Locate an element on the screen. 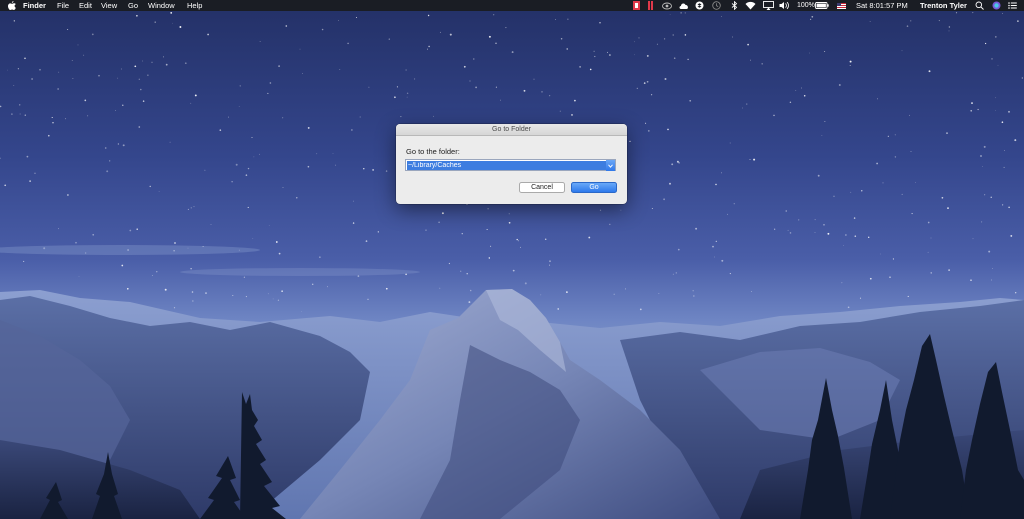 The height and width of the screenshot is (519, 1024). menu-go: Go is located at coordinates (133, 5).